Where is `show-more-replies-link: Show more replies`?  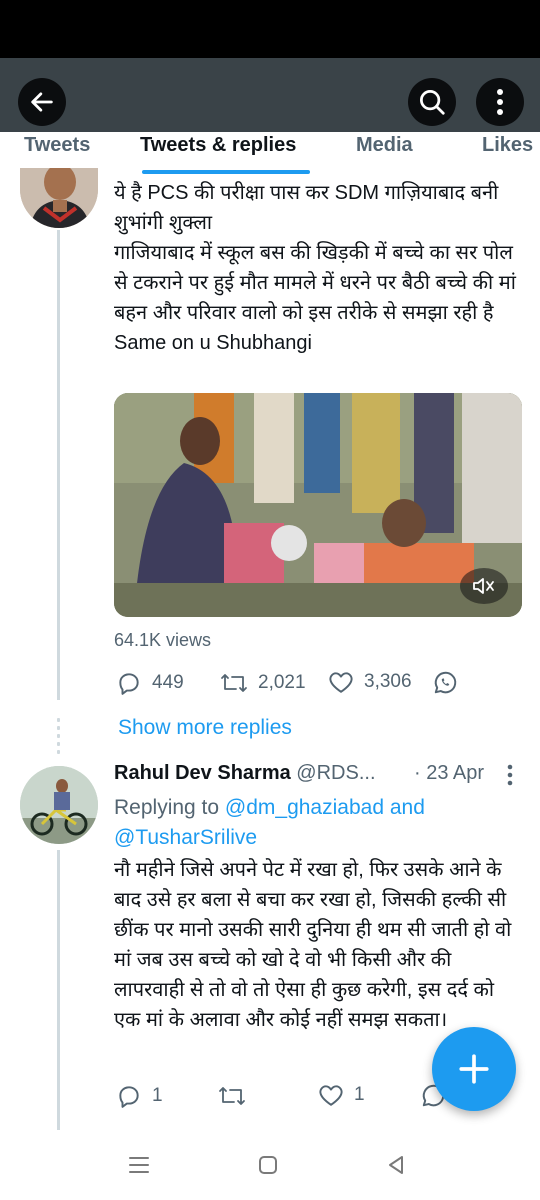 show-more-replies-link: Show more replies is located at coordinates (205, 728).